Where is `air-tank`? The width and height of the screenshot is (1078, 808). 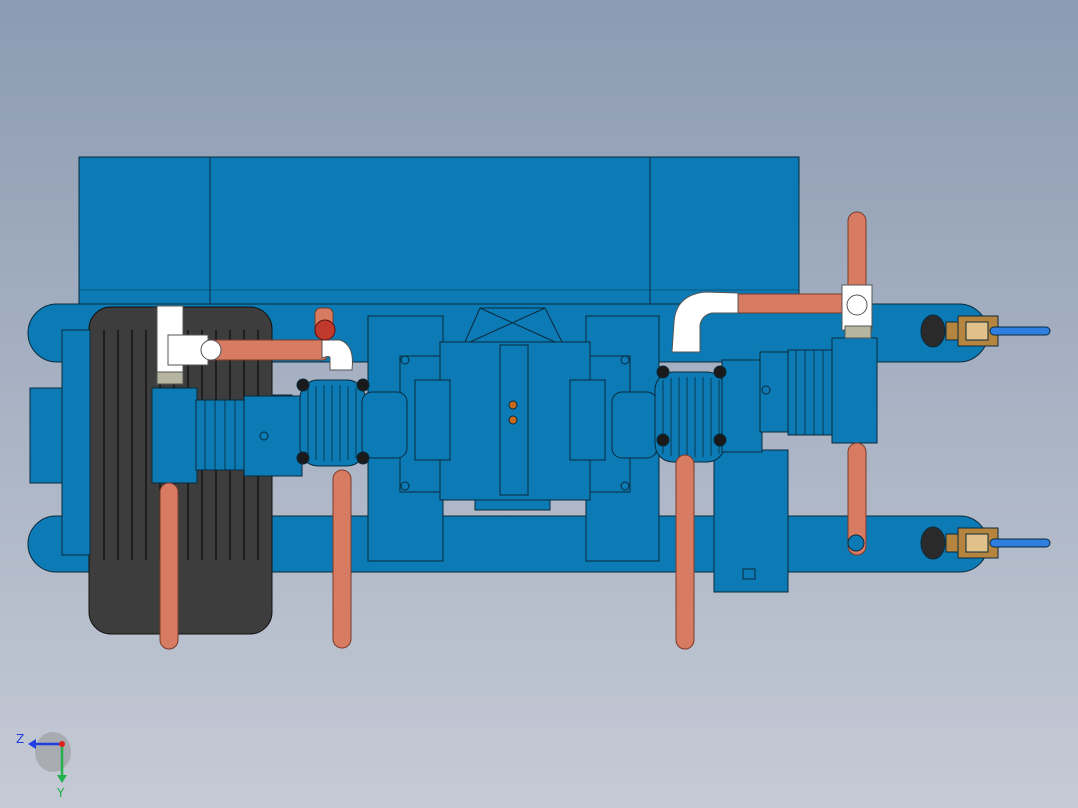 air-tank is located at coordinates (439, 232).